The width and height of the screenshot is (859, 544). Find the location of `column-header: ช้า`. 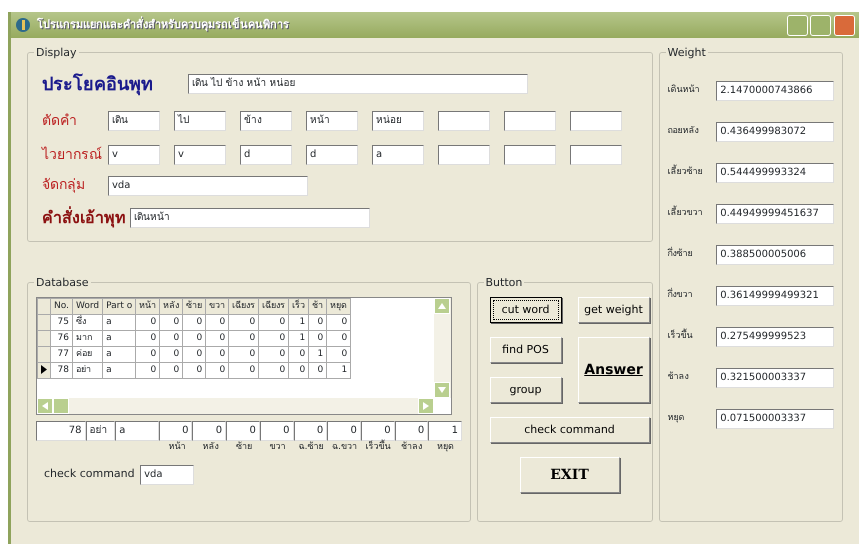

column-header: ช้า is located at coordinates (317, 306).